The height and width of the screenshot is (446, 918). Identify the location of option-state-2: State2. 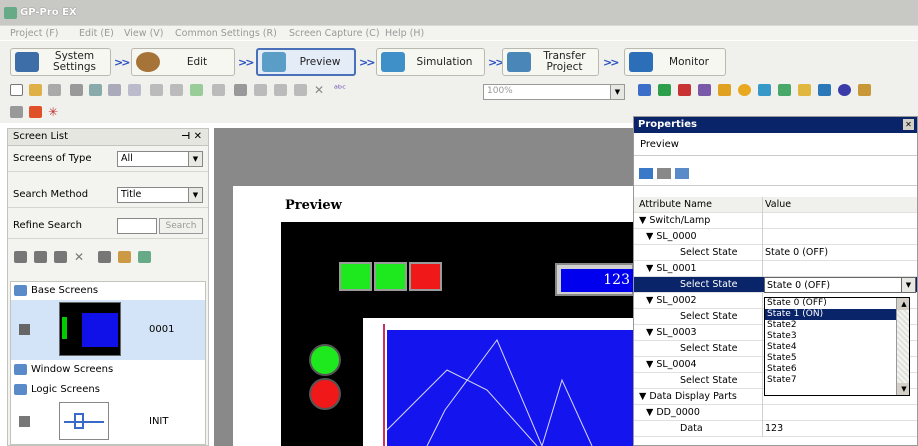
(837, 325).